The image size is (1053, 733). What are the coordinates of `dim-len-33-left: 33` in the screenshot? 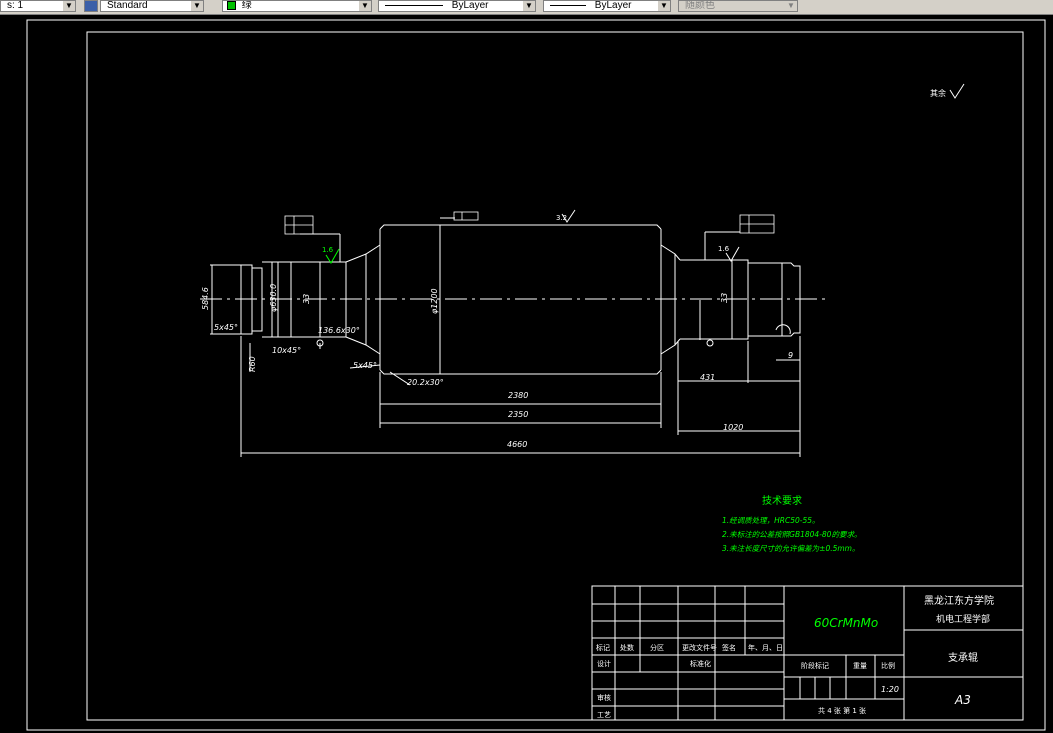 It's located at (306, 299).